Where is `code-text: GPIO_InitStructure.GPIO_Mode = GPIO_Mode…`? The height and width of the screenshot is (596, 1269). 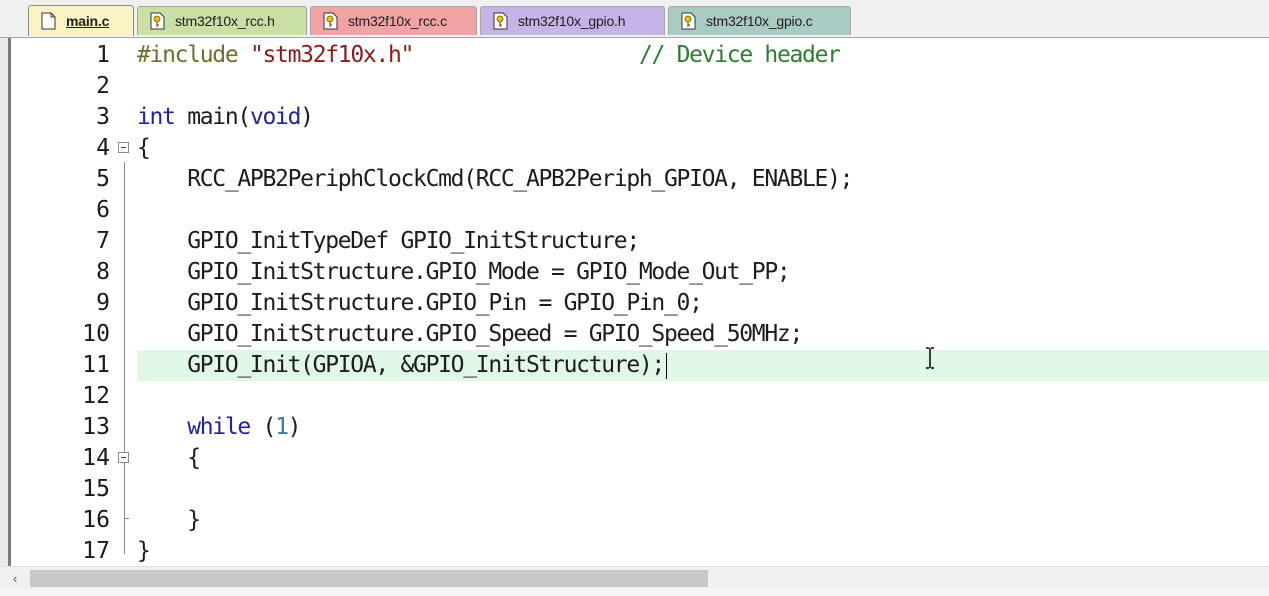
code-text: GPIO_InitStructure.GPIO_Mode = GPIO_Mode… is located at coordinates (464, 272).